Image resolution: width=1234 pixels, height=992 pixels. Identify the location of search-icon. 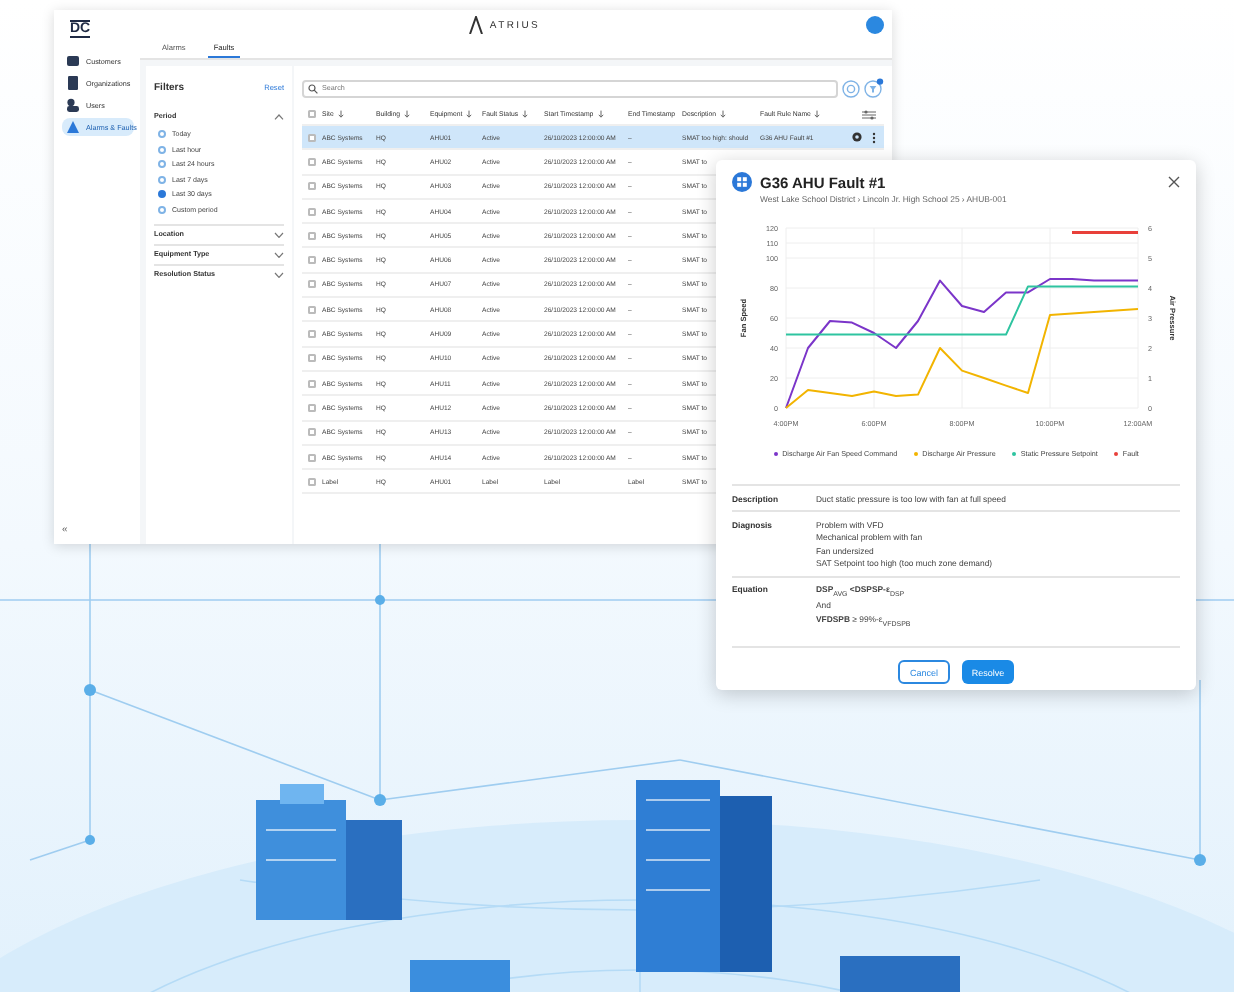
(313, 88).